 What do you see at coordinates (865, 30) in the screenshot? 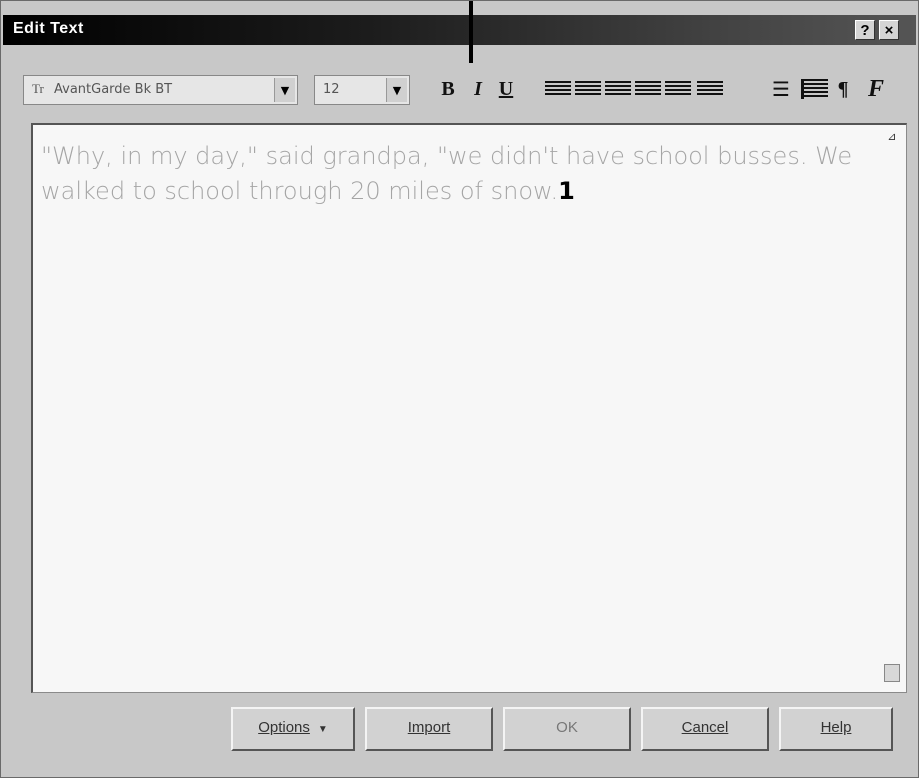
I see `help-title-button: ?` at bounding box center [865, 30].